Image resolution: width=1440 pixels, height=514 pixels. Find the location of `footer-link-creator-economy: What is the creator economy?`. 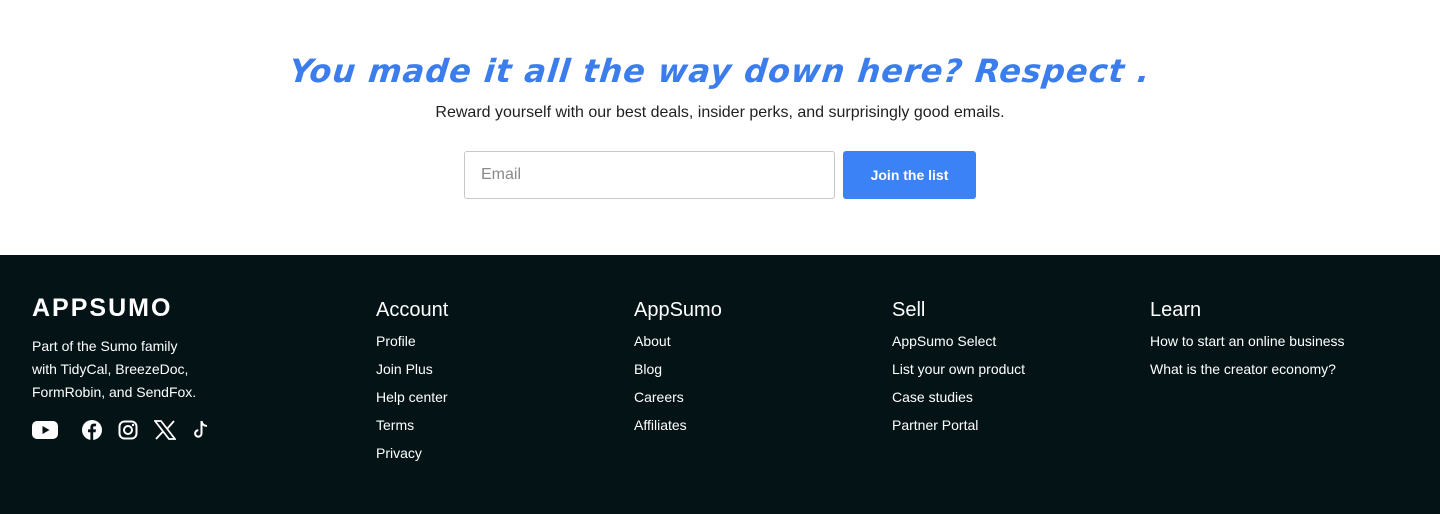

footer-link-creator-economy: What is the creator economy? is located at coordinates (1243, 369).